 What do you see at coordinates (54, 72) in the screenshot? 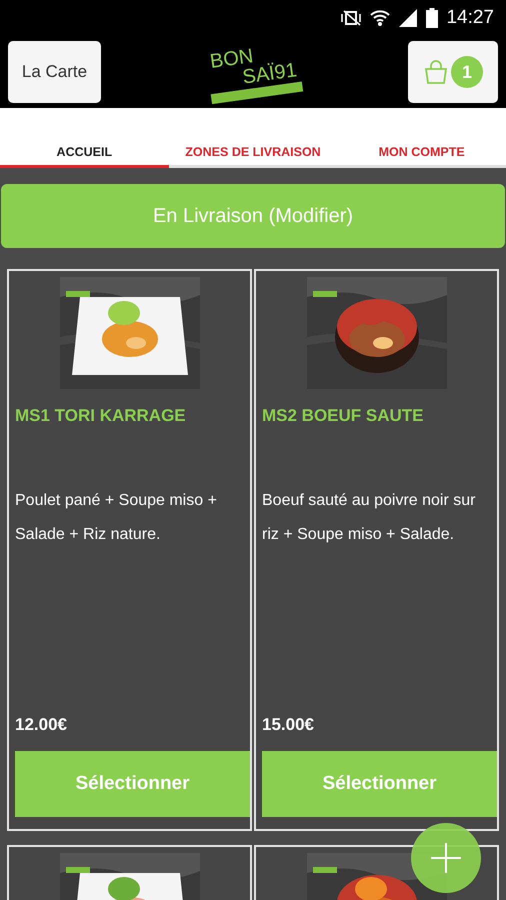
I see `menu-button: La Carte` at bounding box center [54, 72].